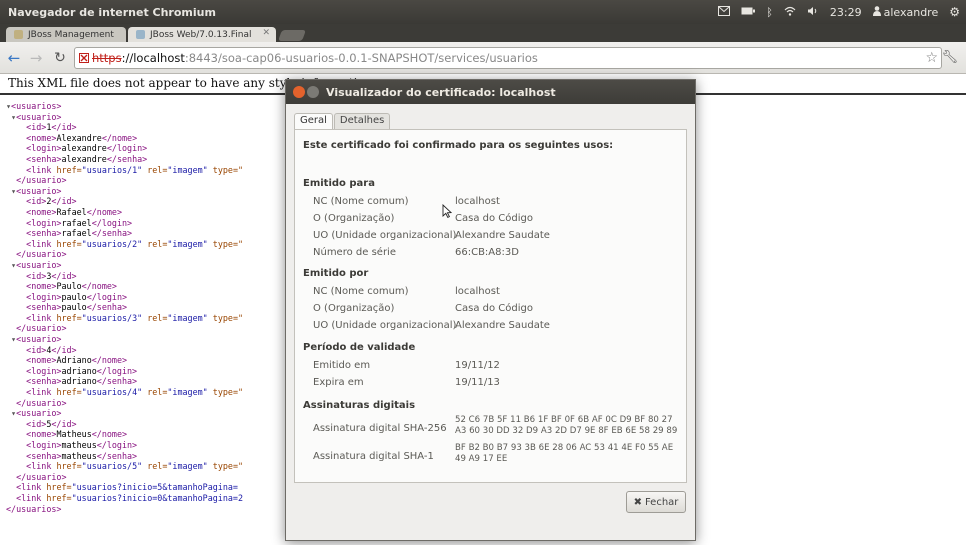  Describe the element at coordinates (790, 12) in the screenshot. I see `wifi-icon` at that location.